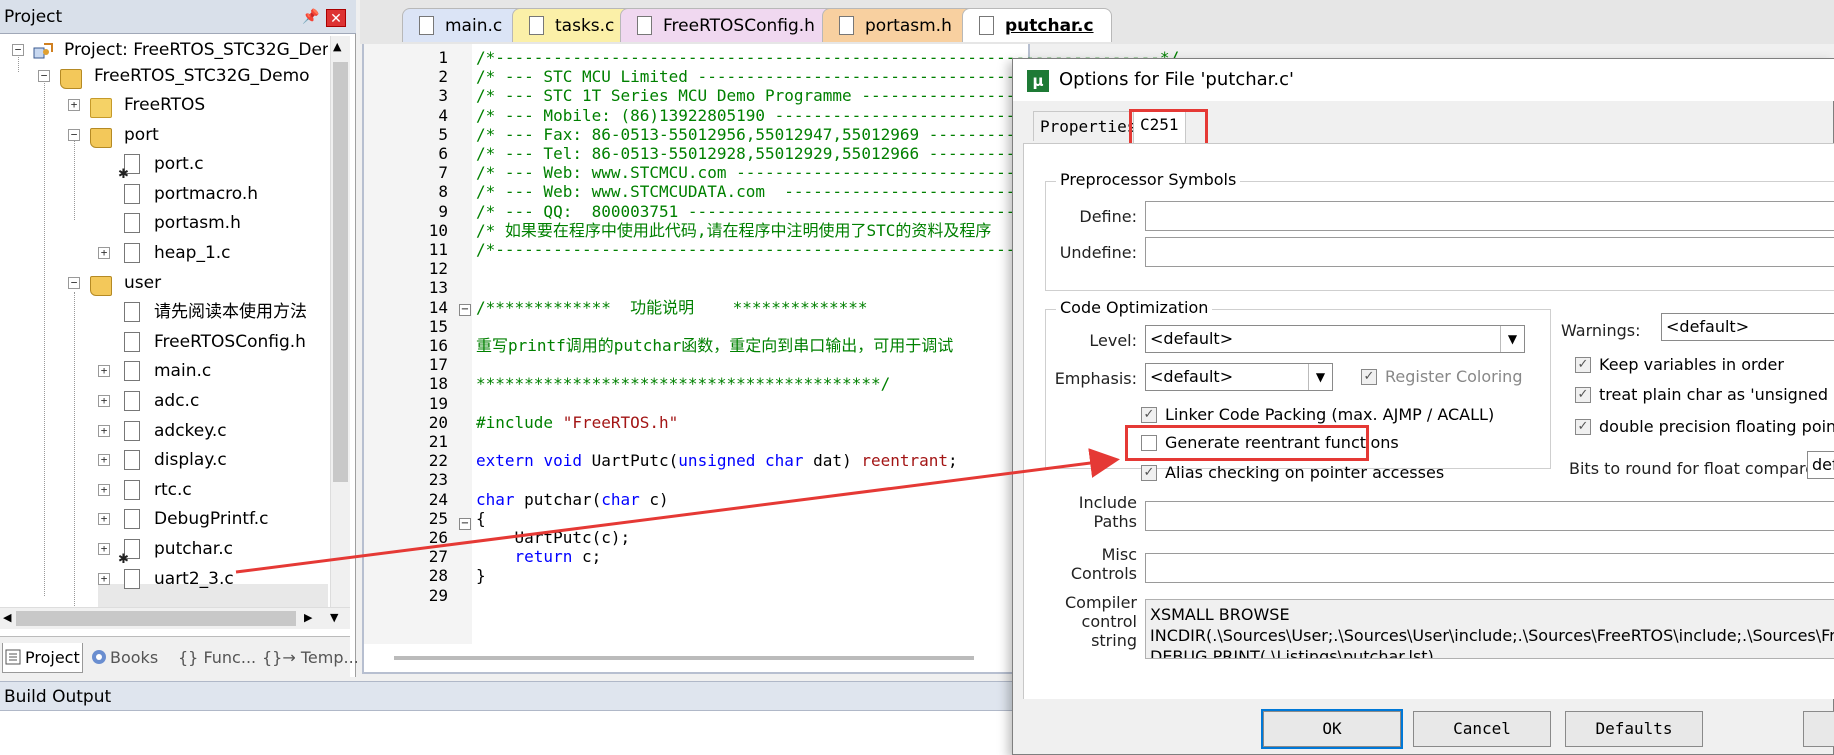 The image size is (1834, 755). Describe the element at coordinates (438, 288) in the screenshot. I see `line-number: 13` at that location.